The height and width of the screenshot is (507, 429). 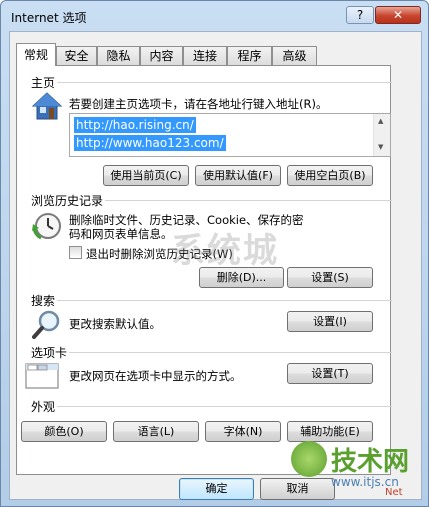 What do you see at coordinates (214, 15) in the screenshot?
I see `title-bar: Internet 选项 ? ✕` at bounding box center [214, 15].